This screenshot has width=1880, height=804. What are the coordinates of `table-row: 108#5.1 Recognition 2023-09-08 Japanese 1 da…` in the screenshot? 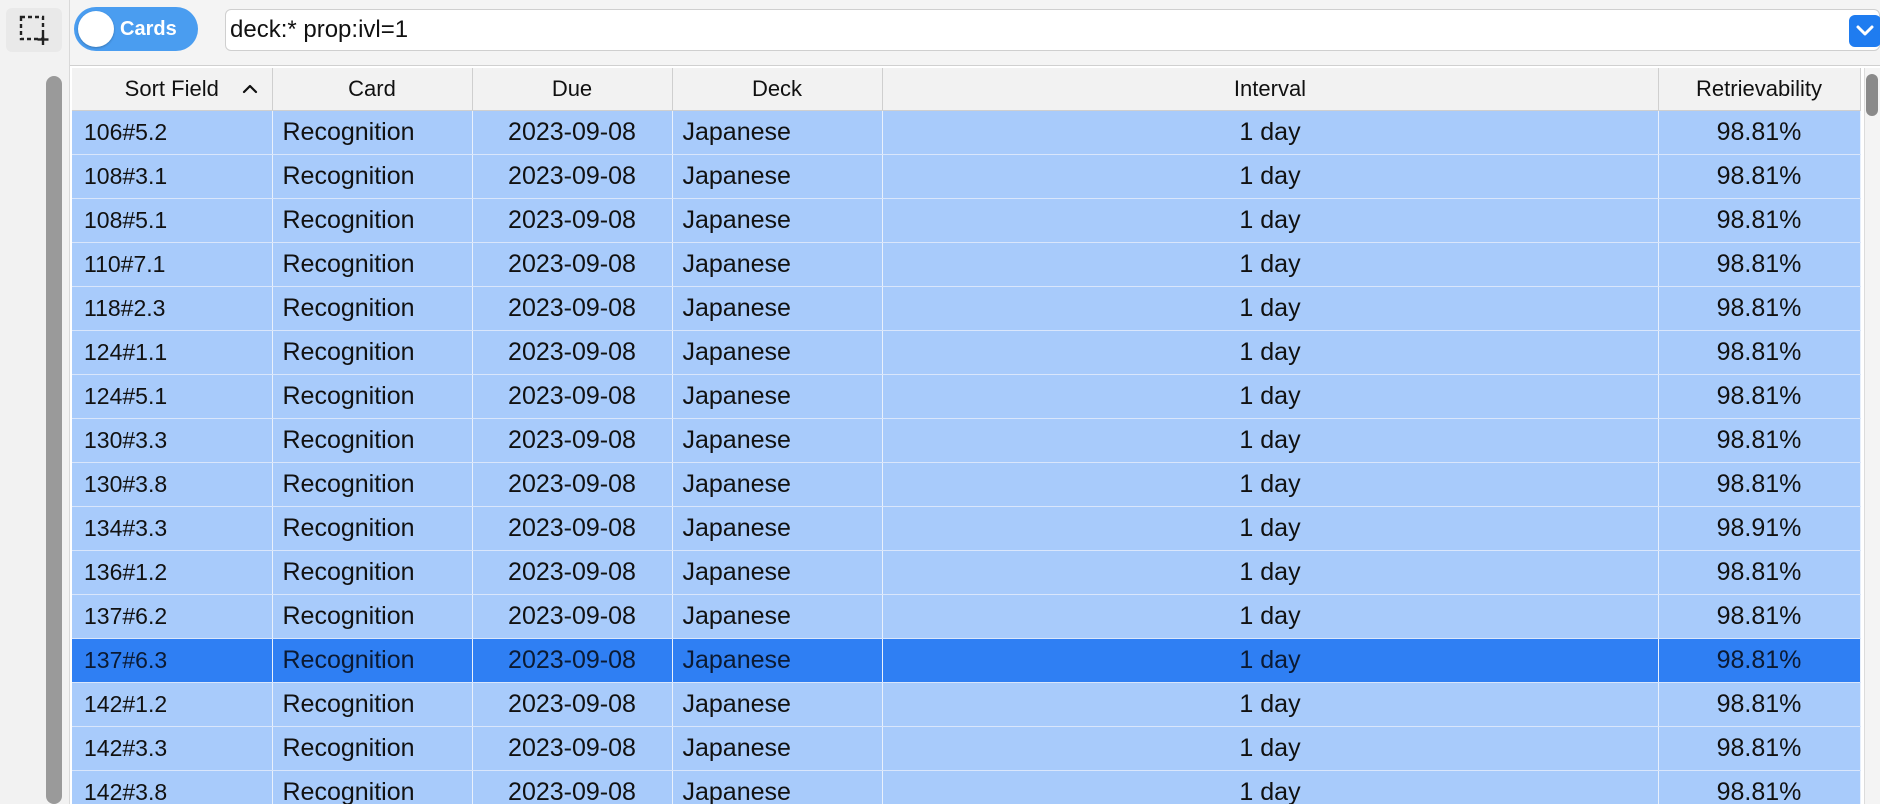 It's located at (966, 220).